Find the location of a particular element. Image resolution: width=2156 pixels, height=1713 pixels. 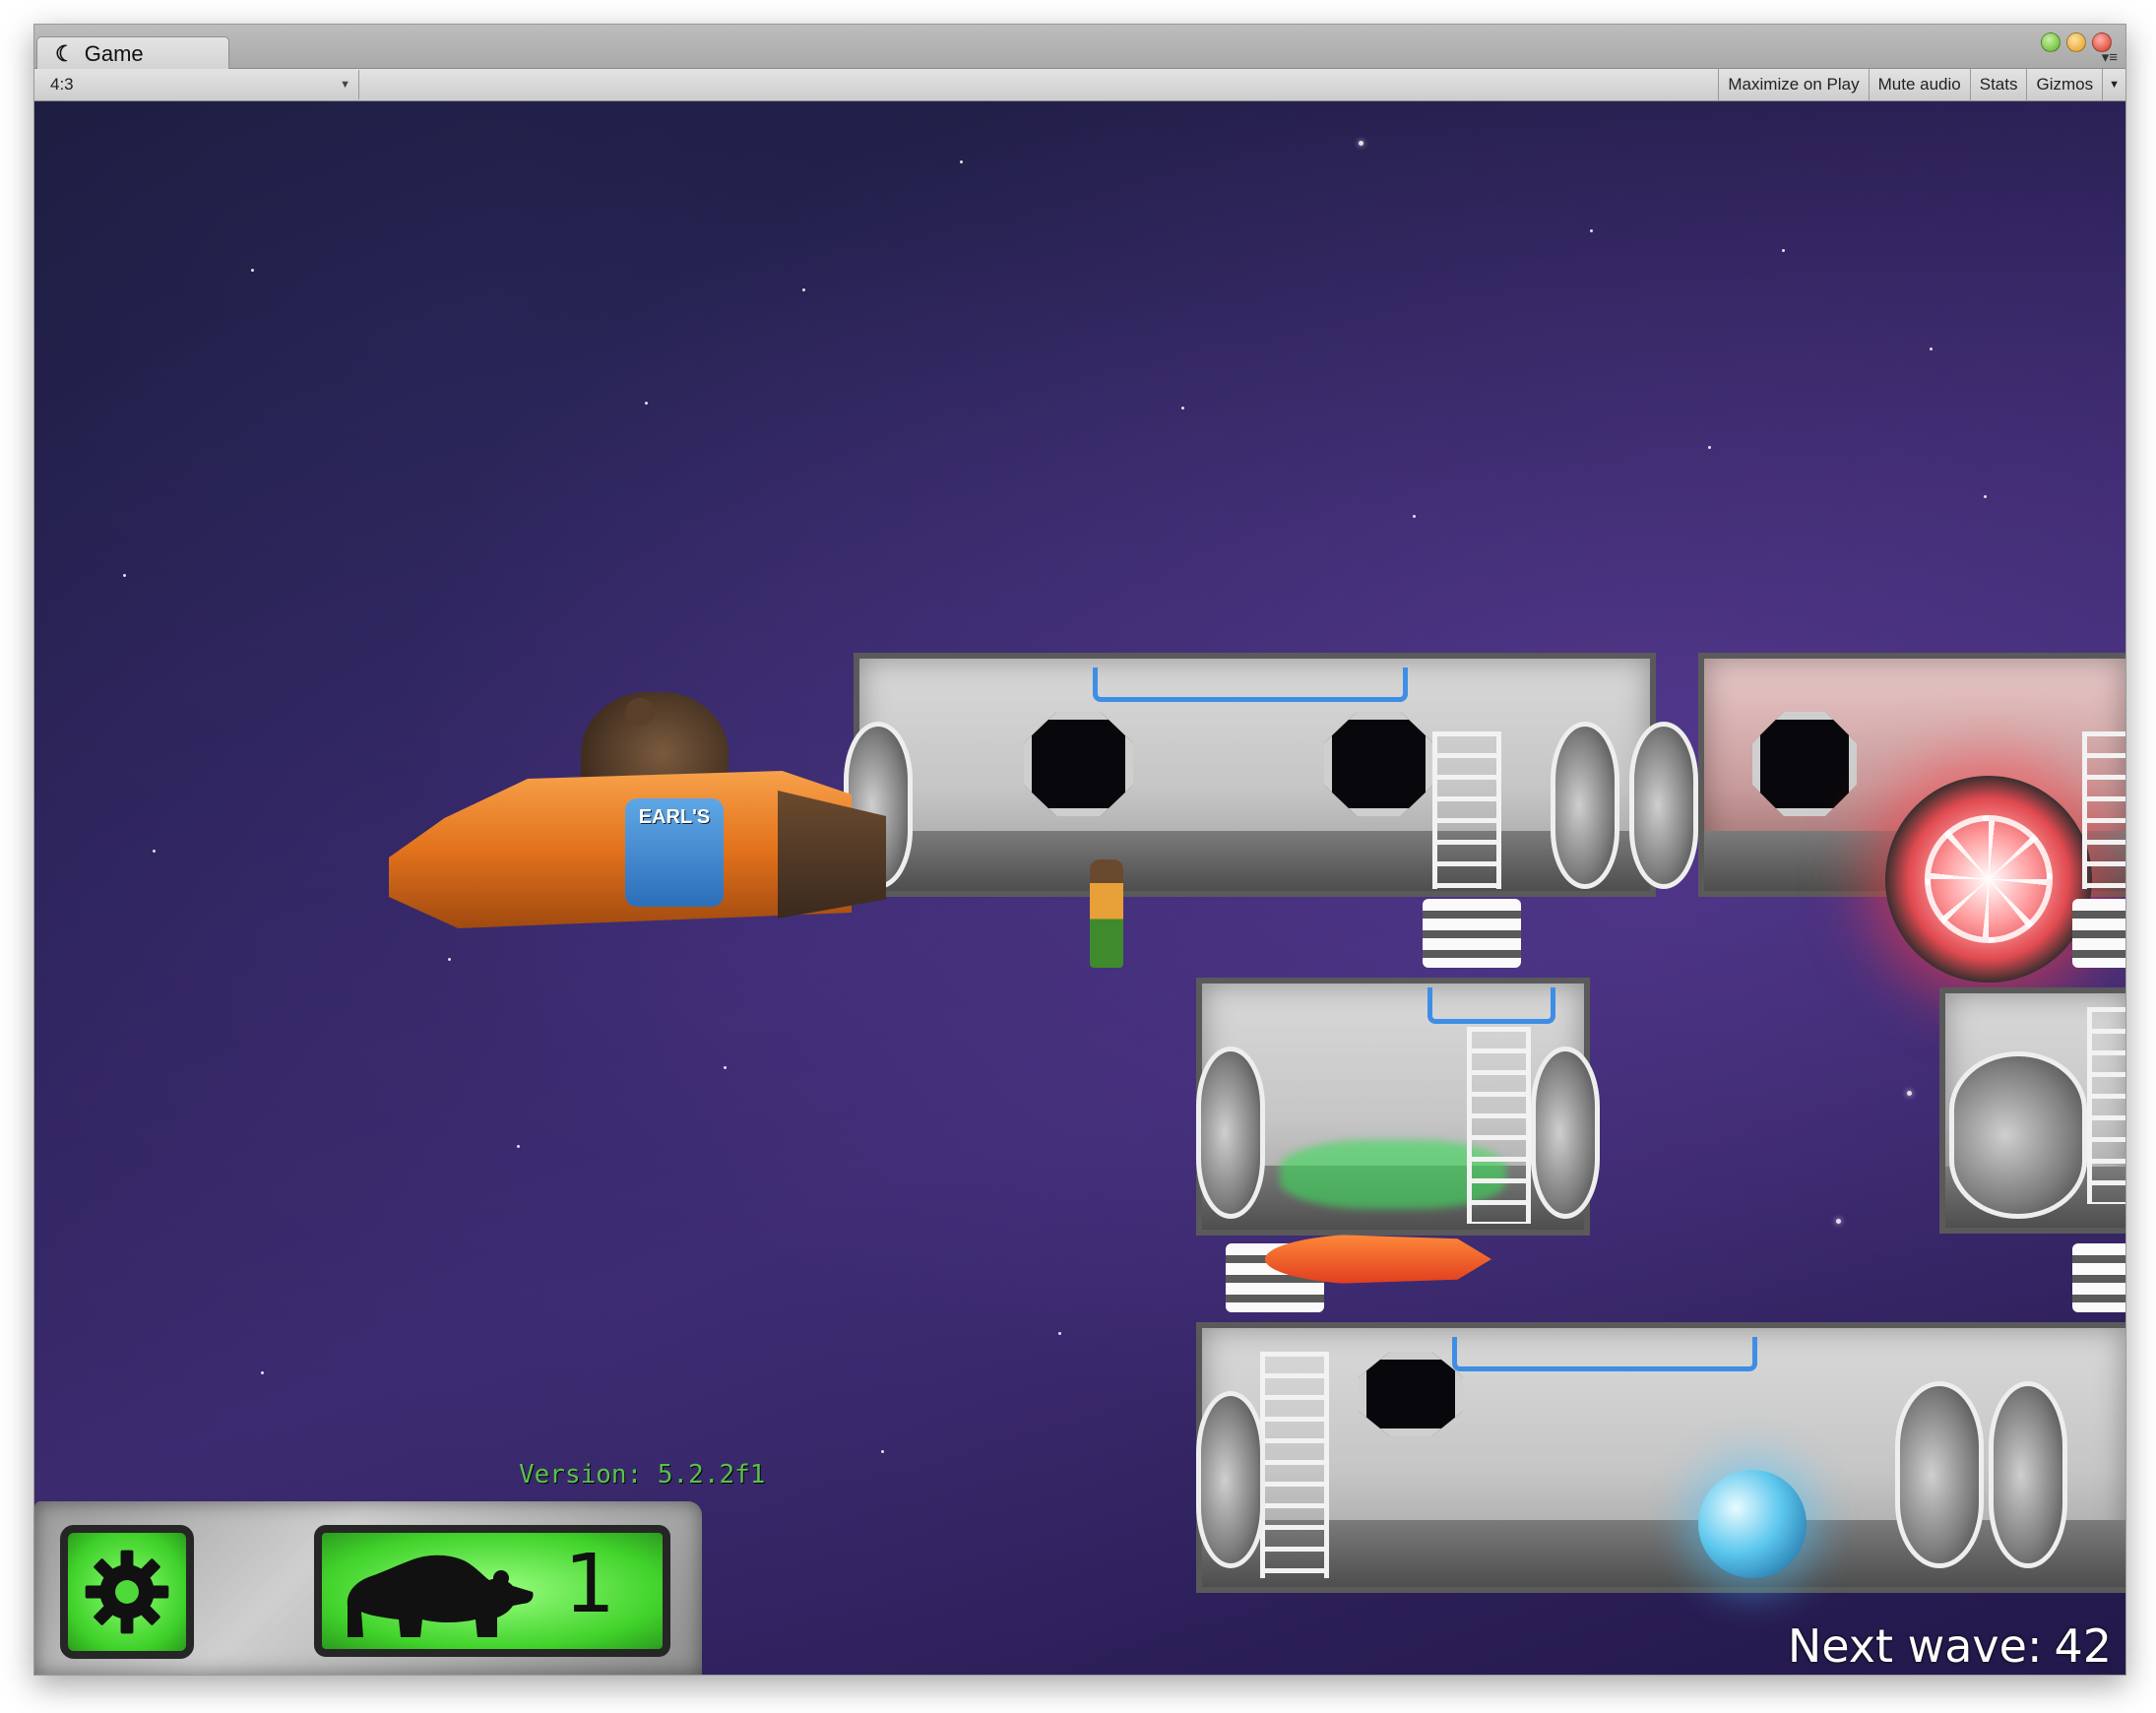

unity-logo-icon: ☾ is located at coordinates (65, 53).